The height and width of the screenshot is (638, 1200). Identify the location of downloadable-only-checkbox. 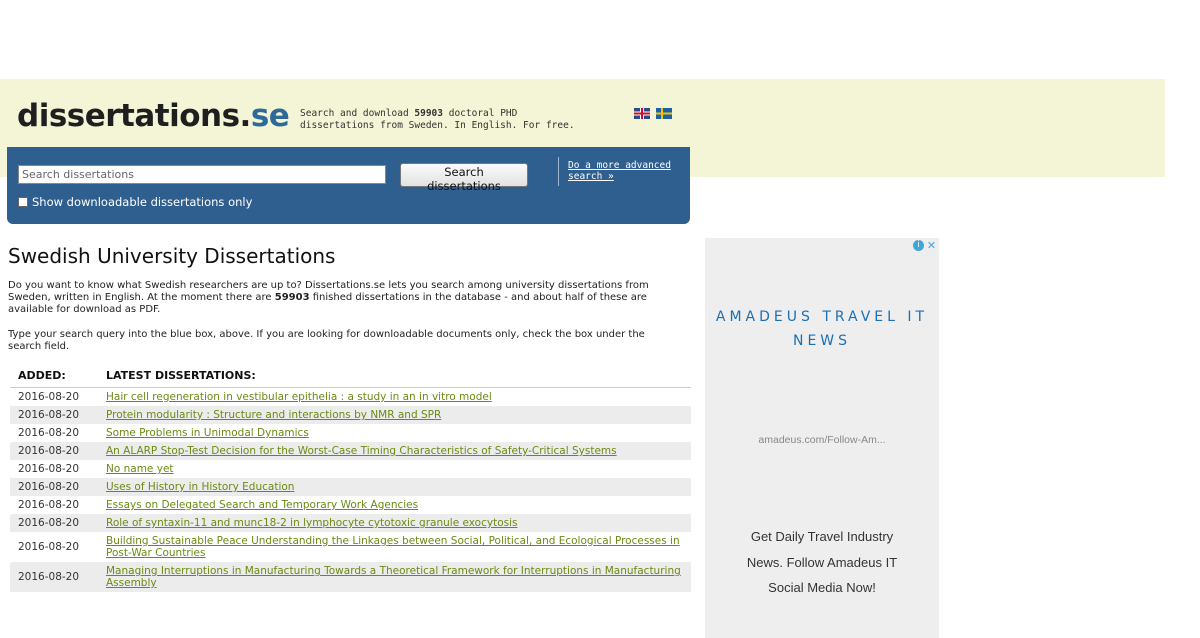
(23, 202).